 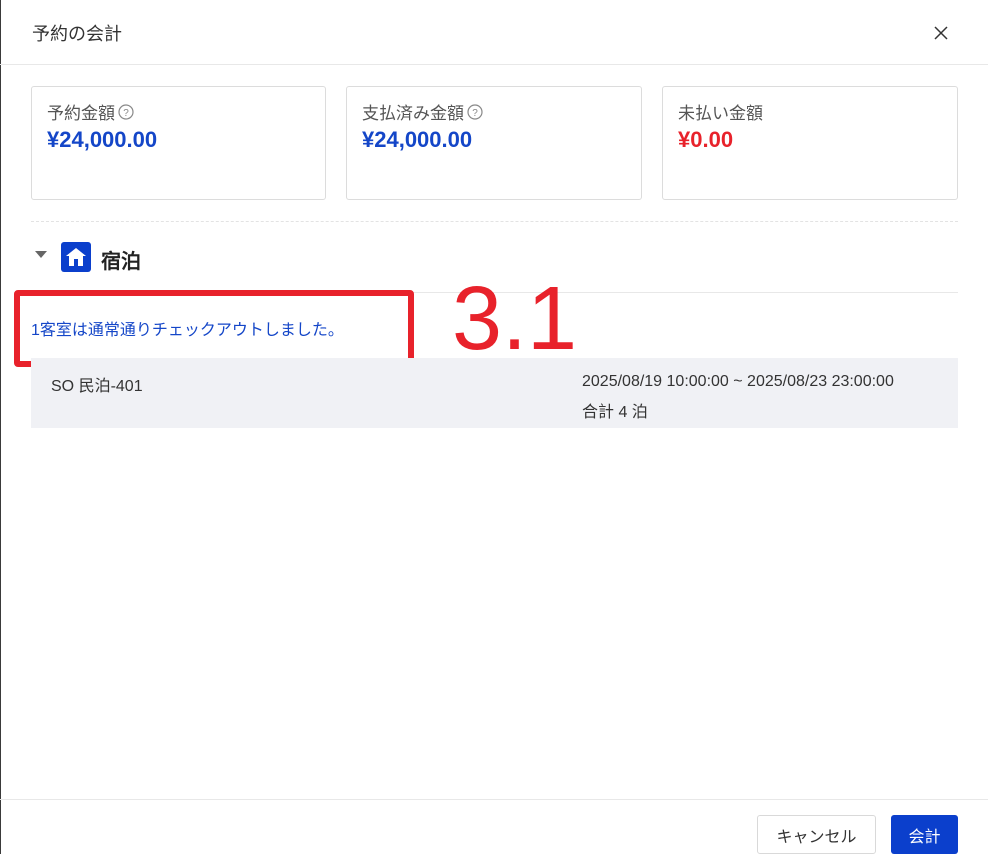 What do you see at coordinates (178, 143) in the screenshot?
I see `reserved-amount-card: 予約金額 ? ¥24,000.00` at bounding box center [178, 143].